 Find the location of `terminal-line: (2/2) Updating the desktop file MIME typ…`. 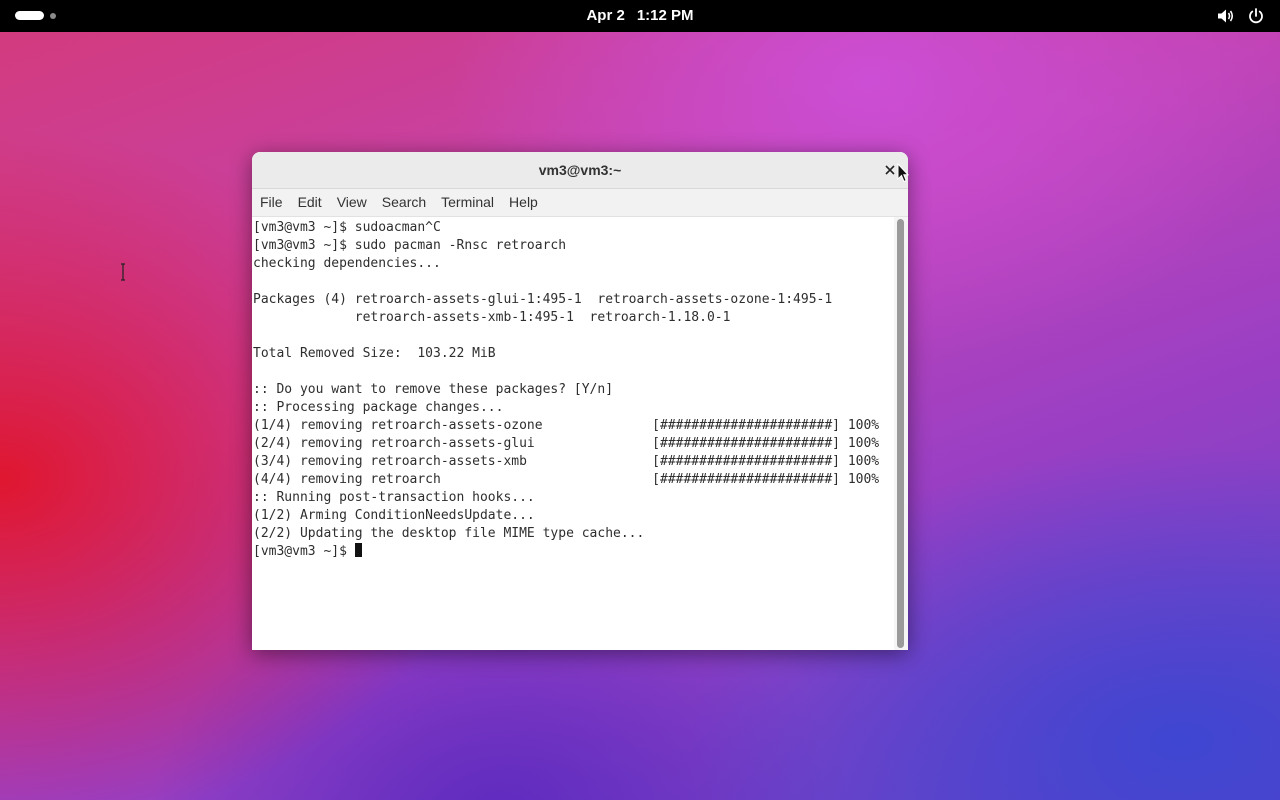

terminal-line: (2/2) Updating the desktop file MIME typ… is located at coordinates (449, 533).